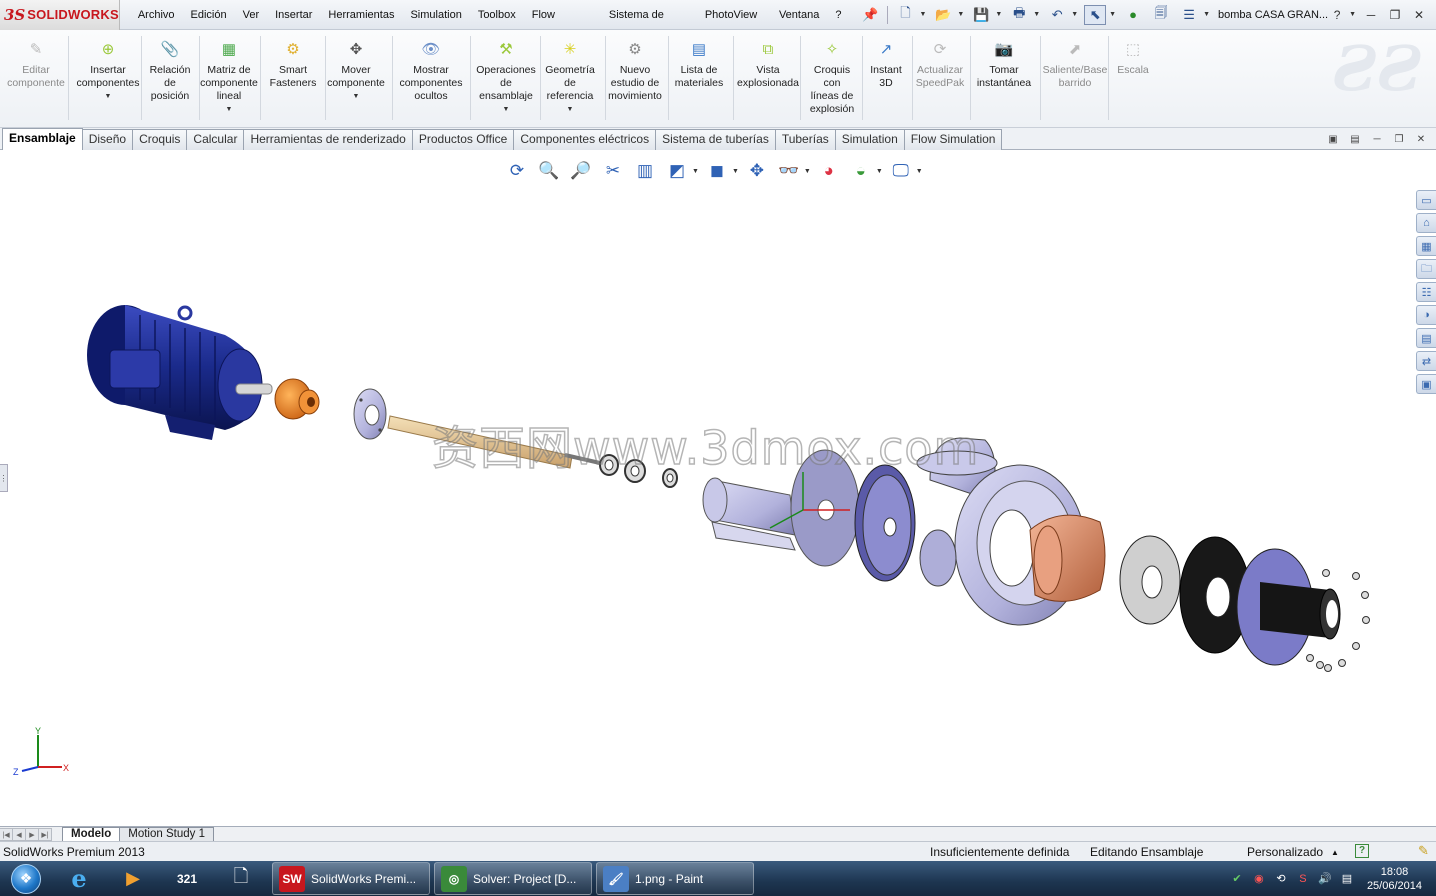  Describe the element at coordinates (799, 15) in the screenshot. I see `menu-item-ventana: Ventana` at that location.